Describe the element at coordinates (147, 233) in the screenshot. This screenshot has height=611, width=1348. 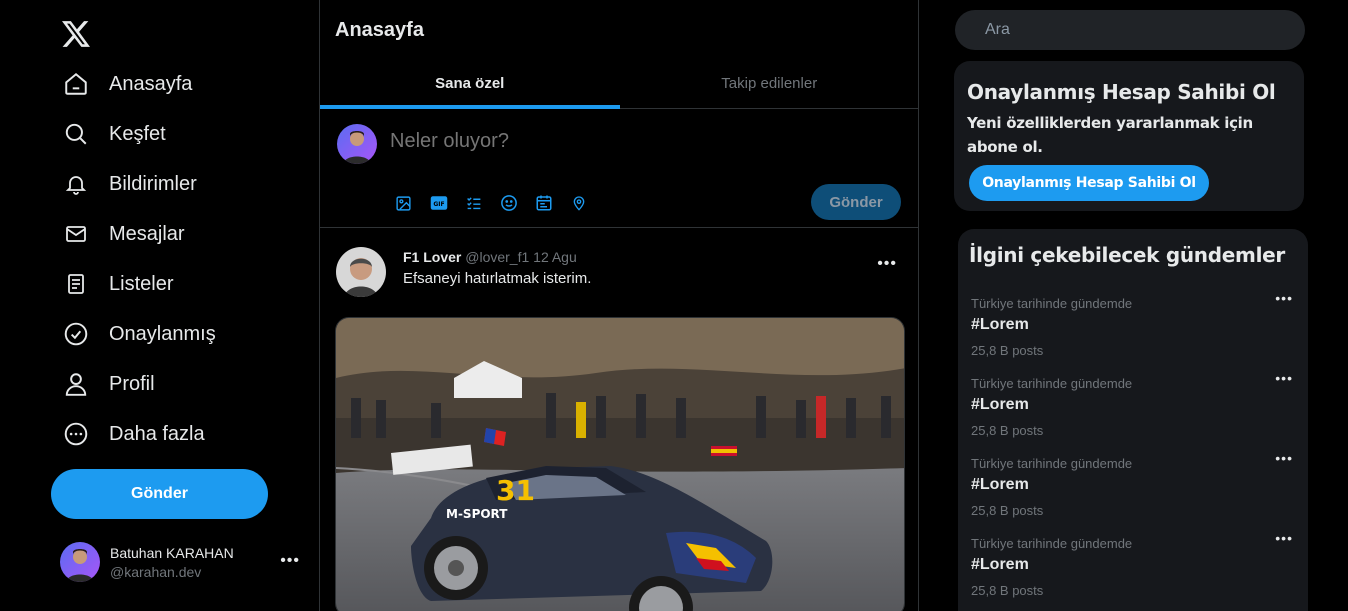
I see `nav-label: Mesajlar` at that location.